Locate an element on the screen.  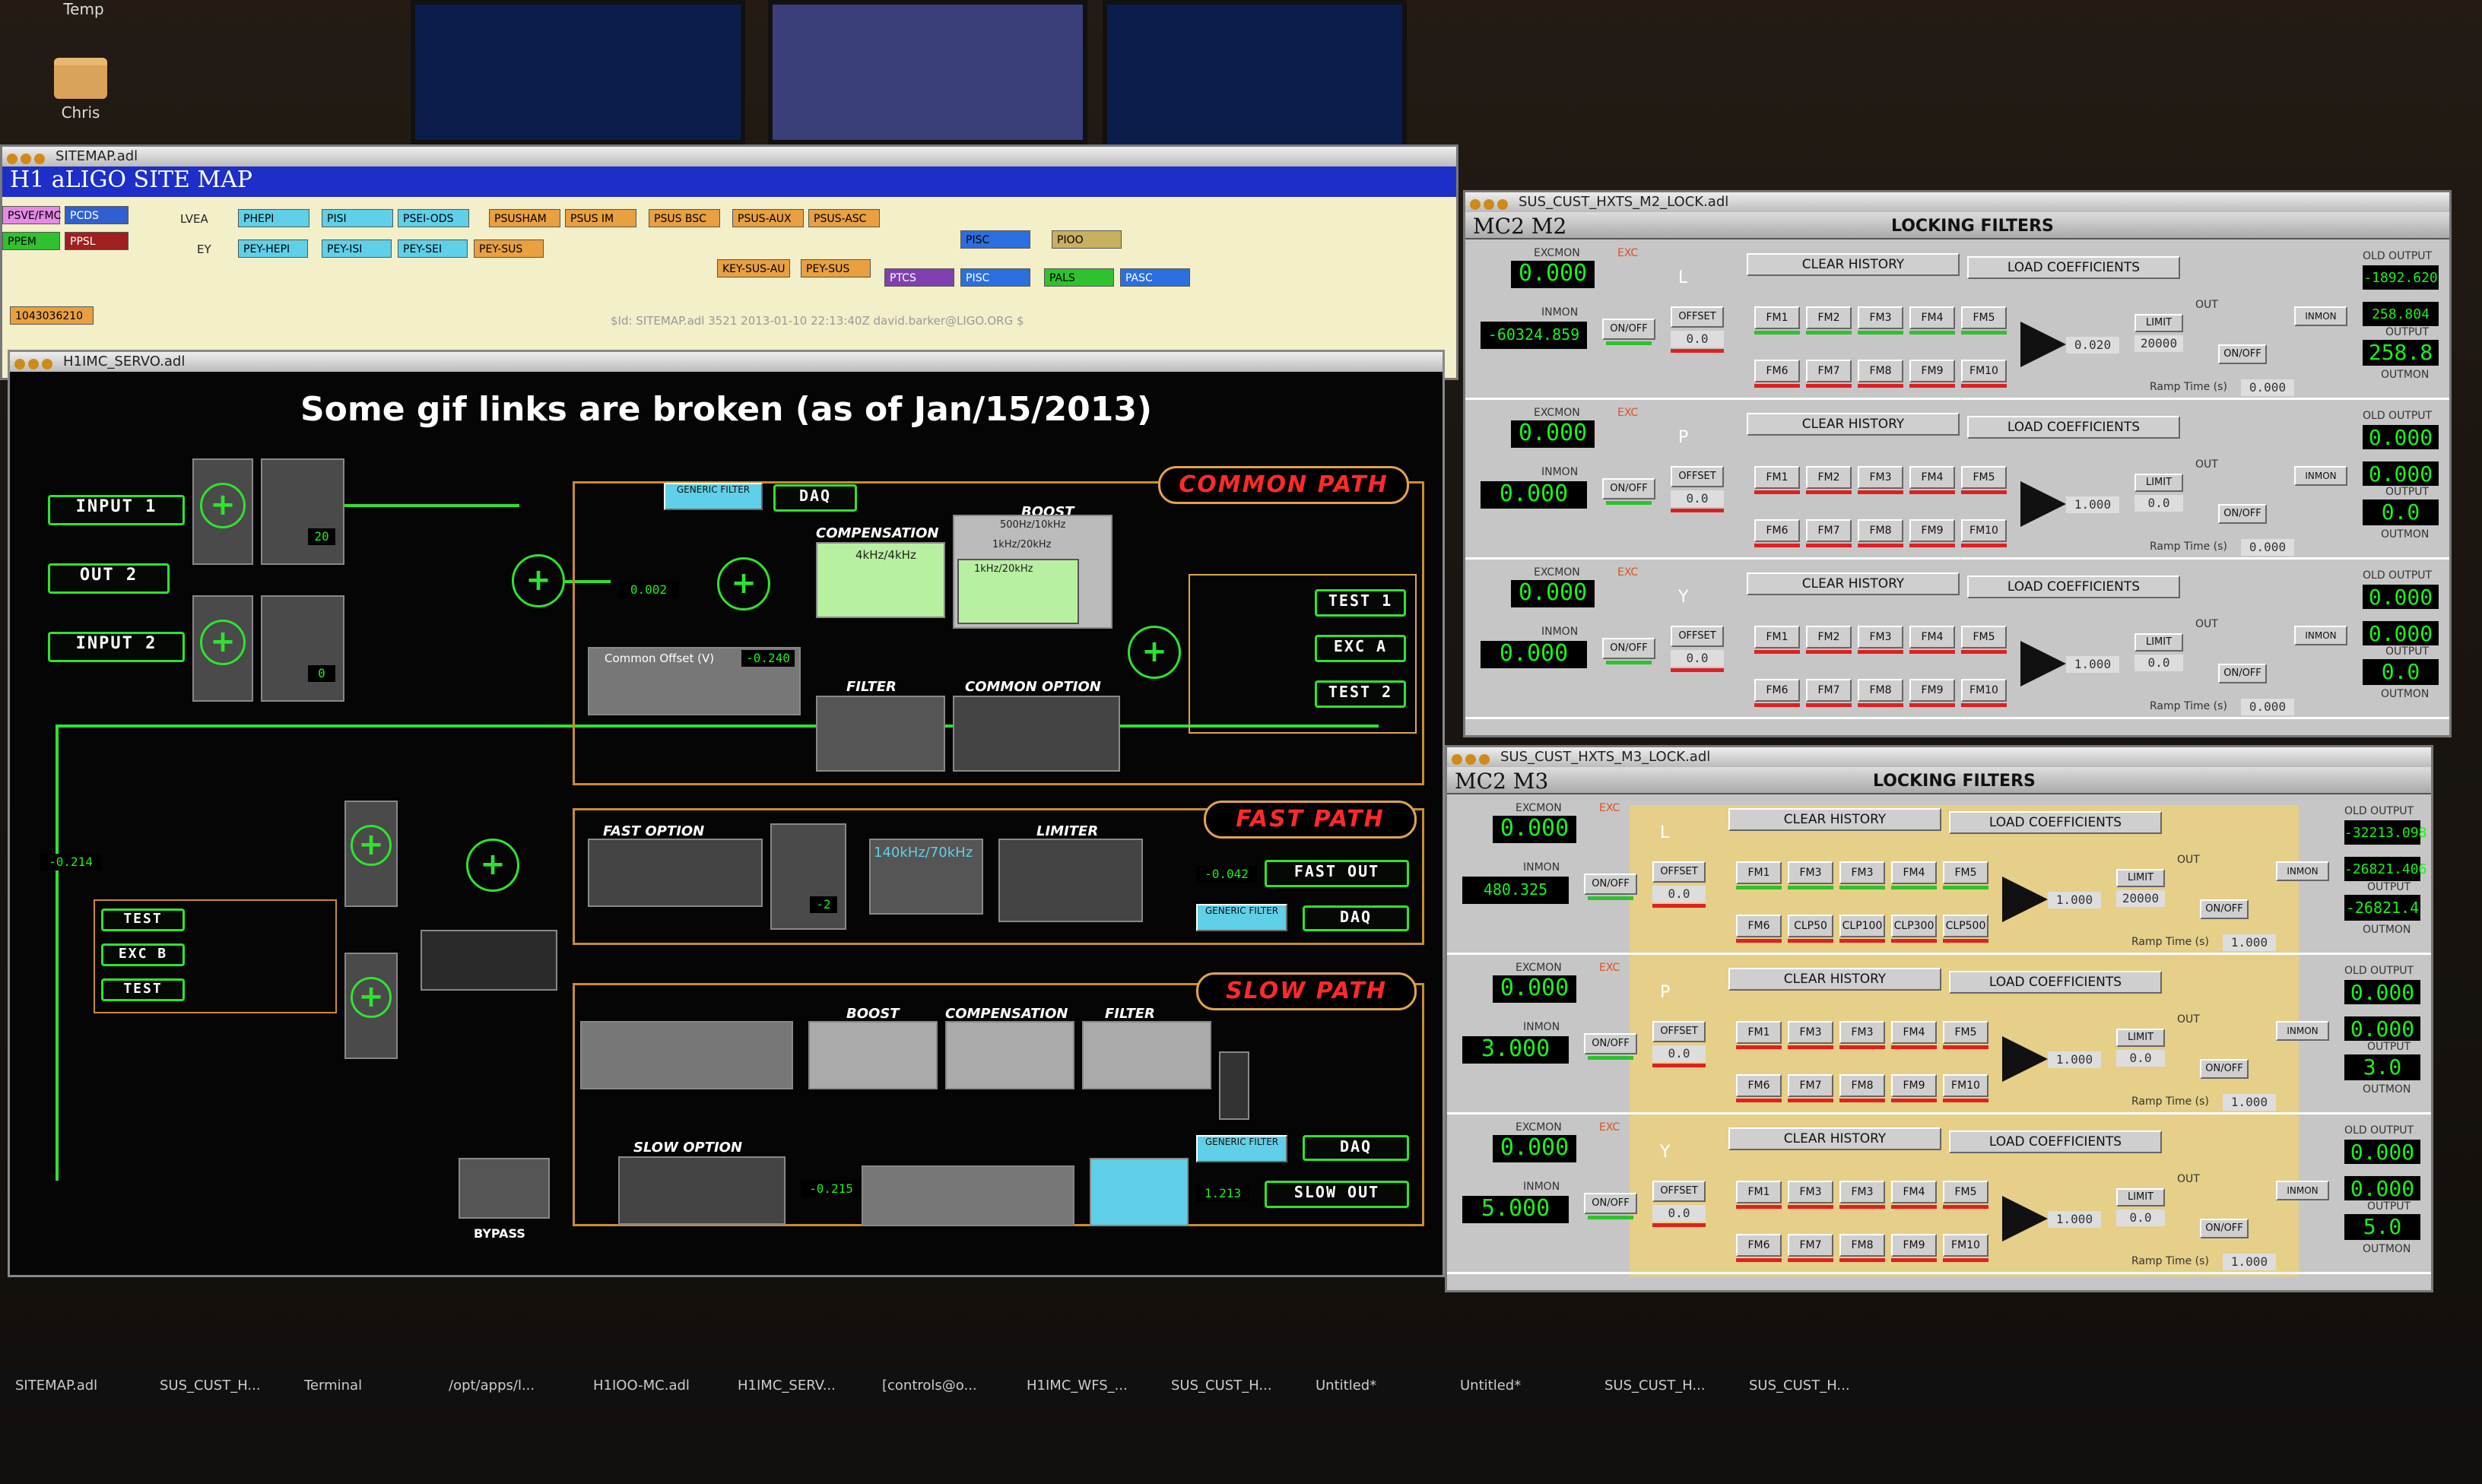
m2-titlebar: SUS_CUST_HXTS_M2_LOCK.adl is located at coordinates (1957, 202).